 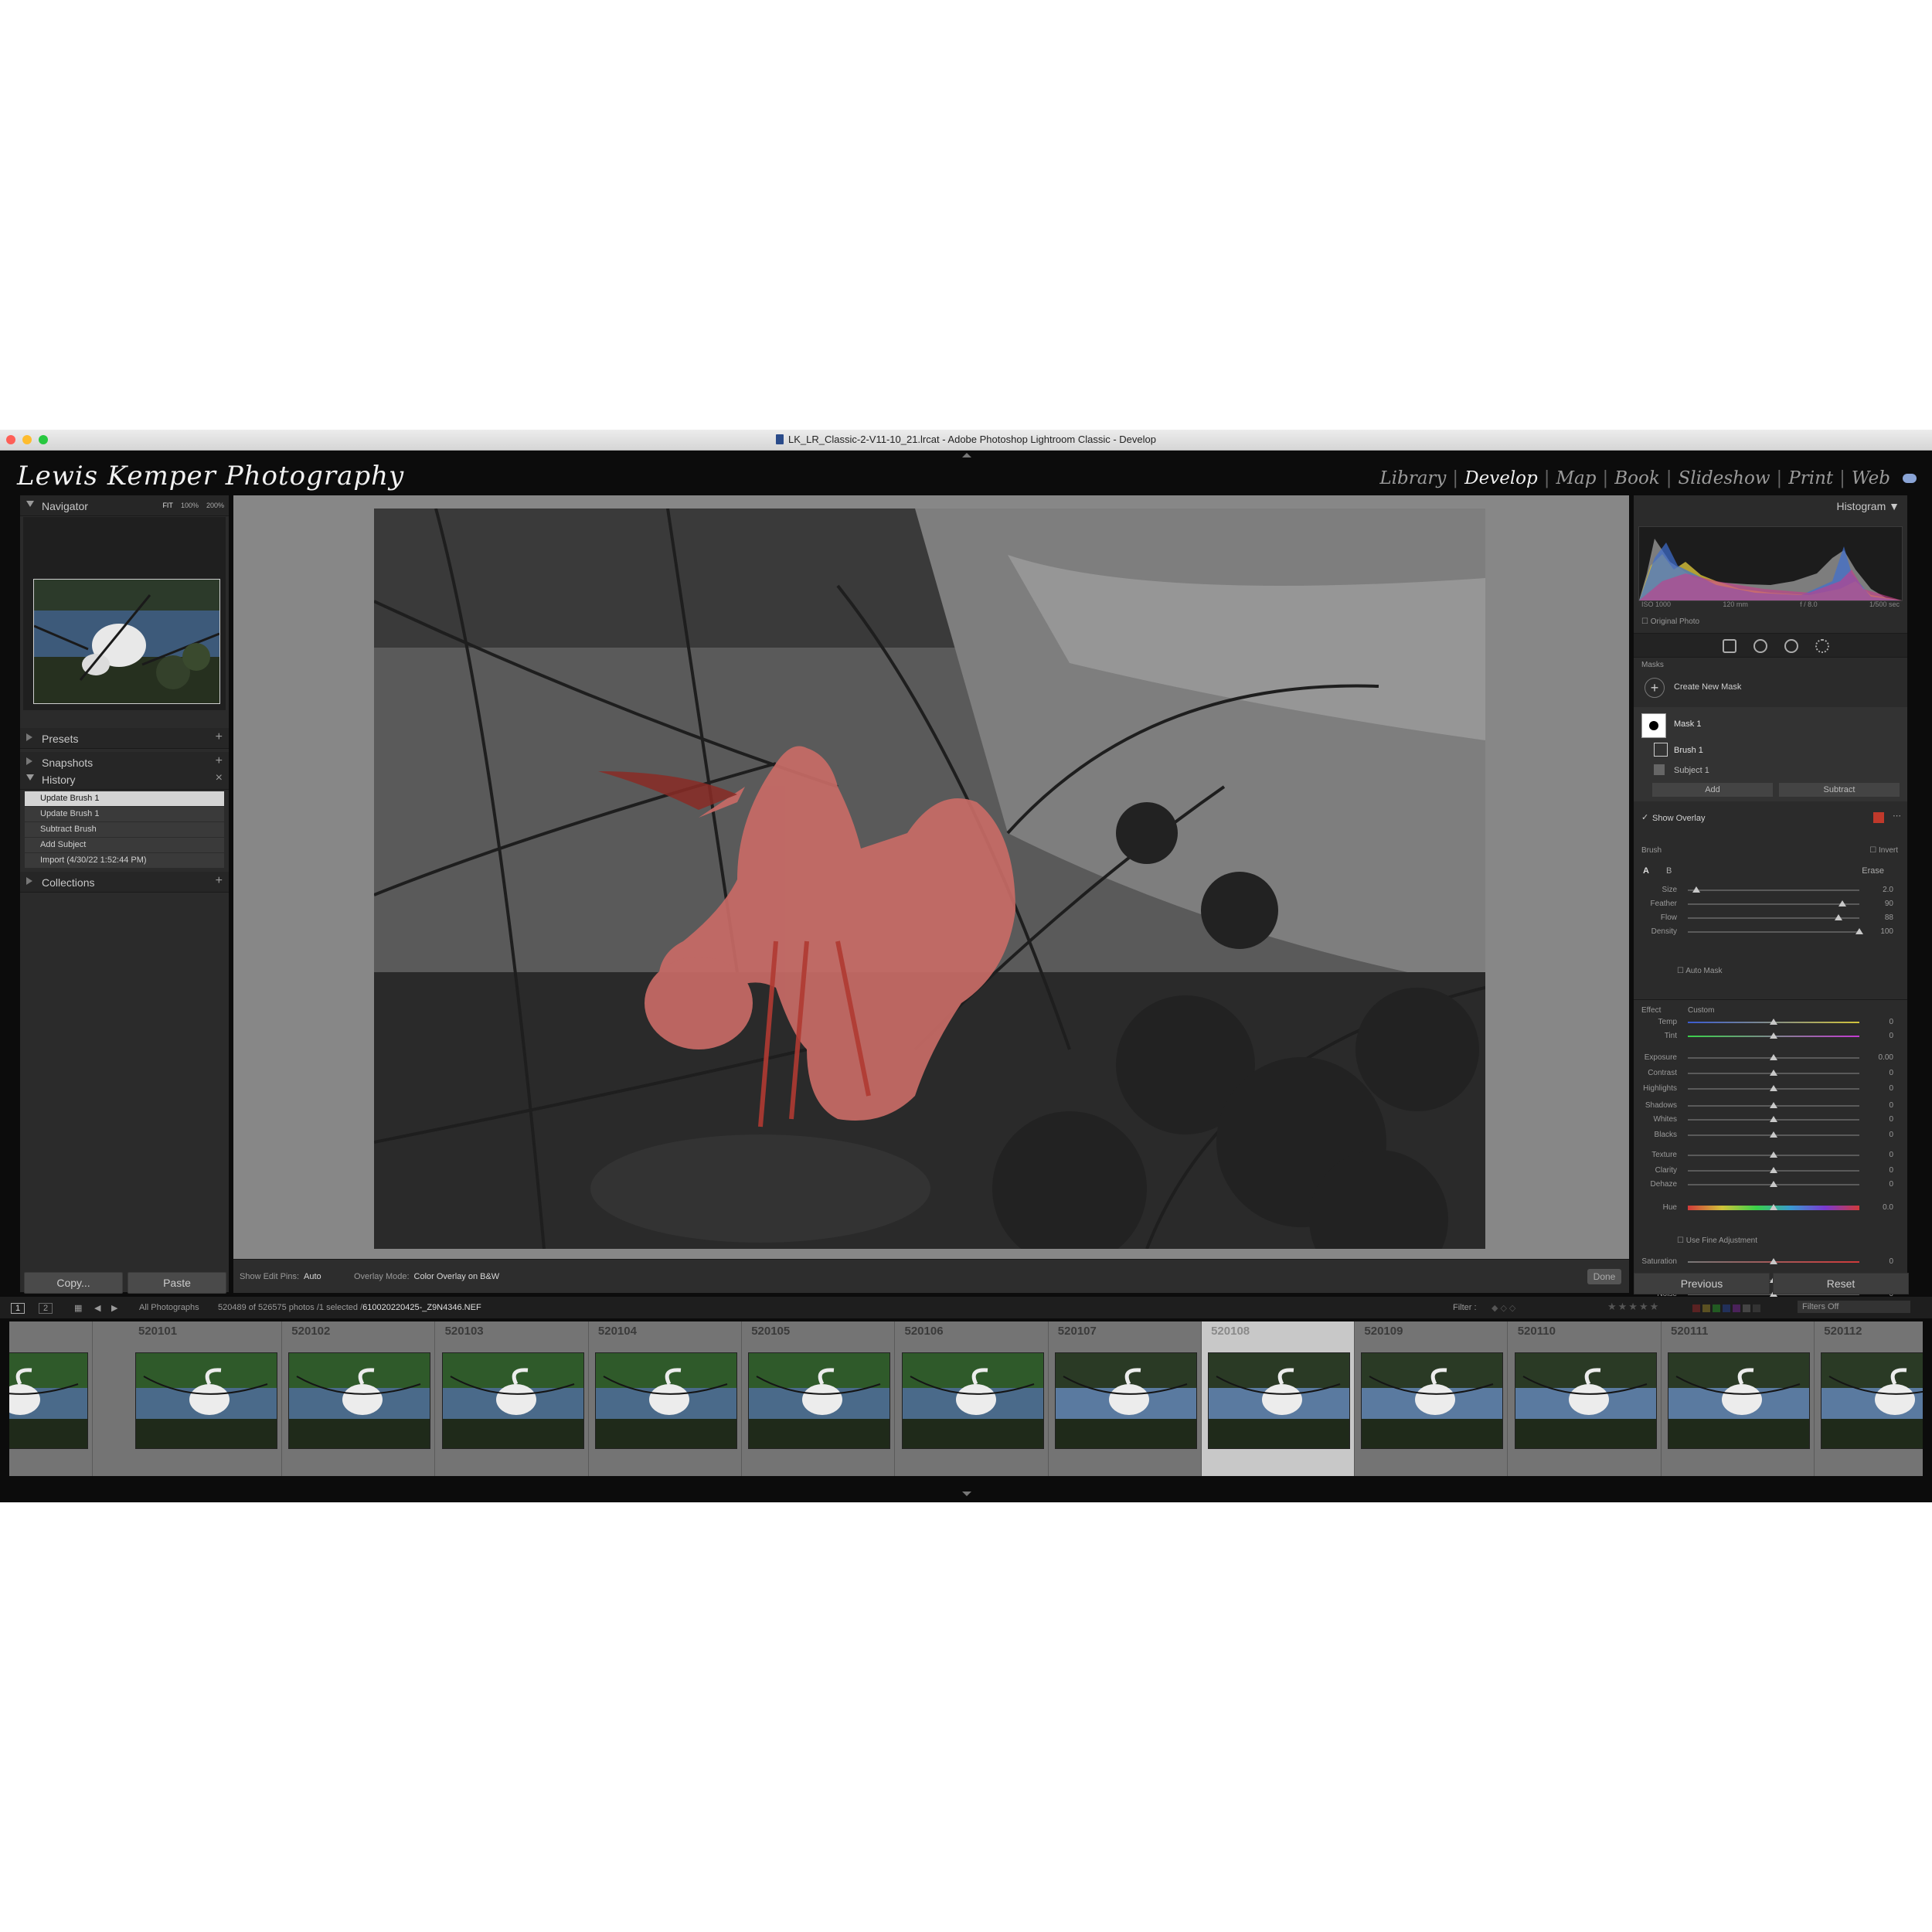 What do you see at coordinates (78, 1308) in the screenshot?
I see `grid-view-icon: ▦` at bounding box center [78, 1308].